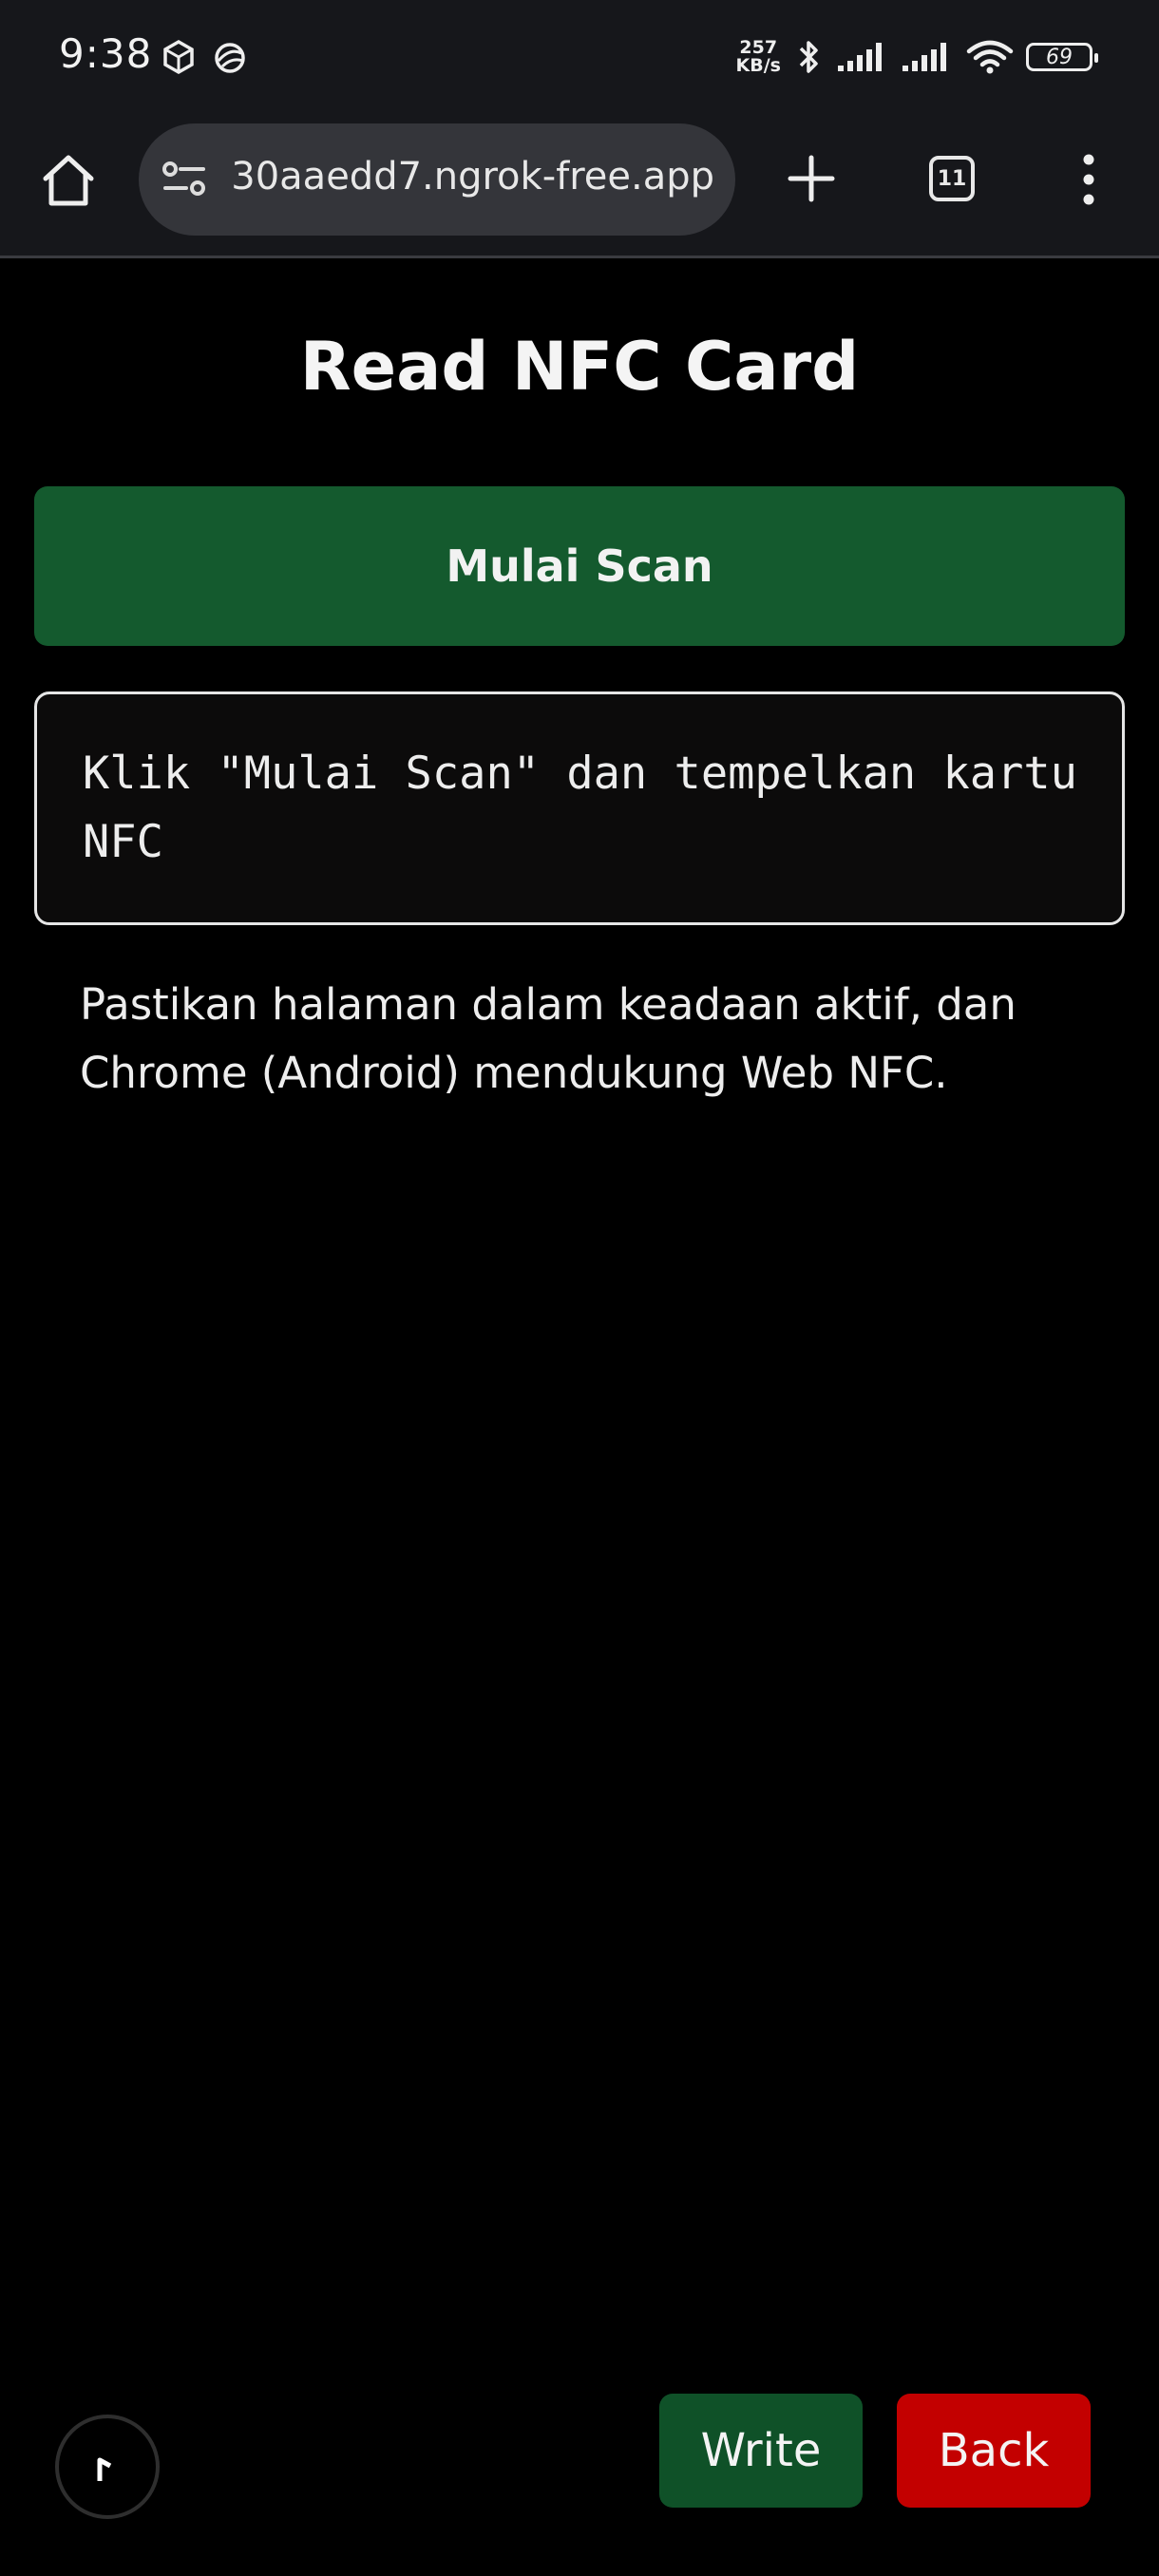 This screenshot has height=2576, width=1159. I want to click on wifi-icon, so click(990, 57).